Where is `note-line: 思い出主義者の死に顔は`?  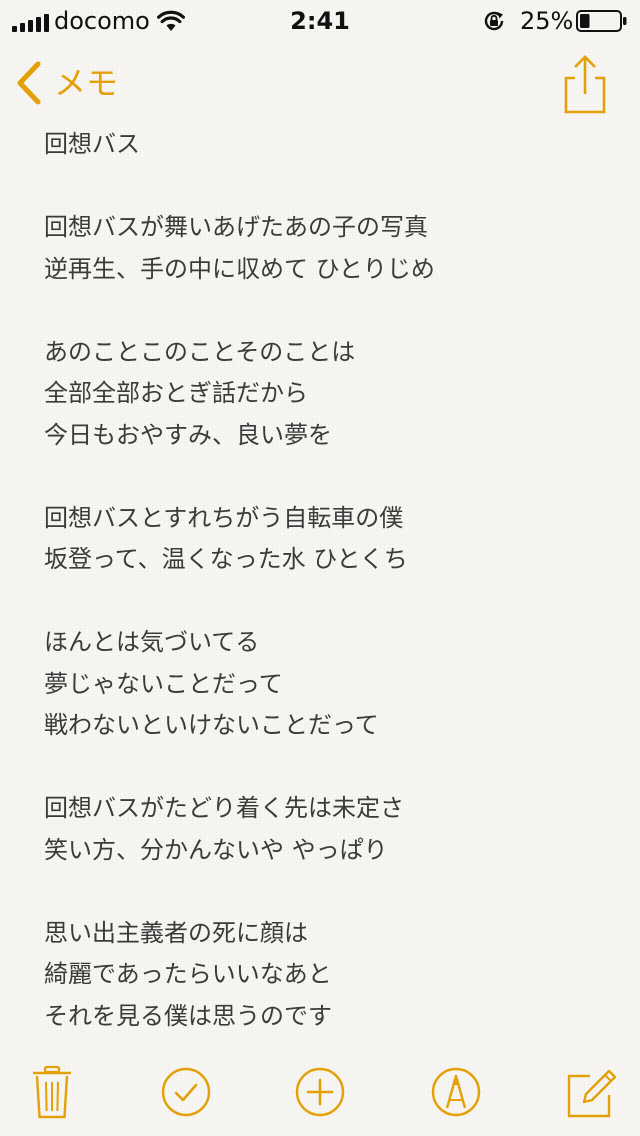 note-line: 思い出主義者の死に顔は is located at coordinates (176, 932).